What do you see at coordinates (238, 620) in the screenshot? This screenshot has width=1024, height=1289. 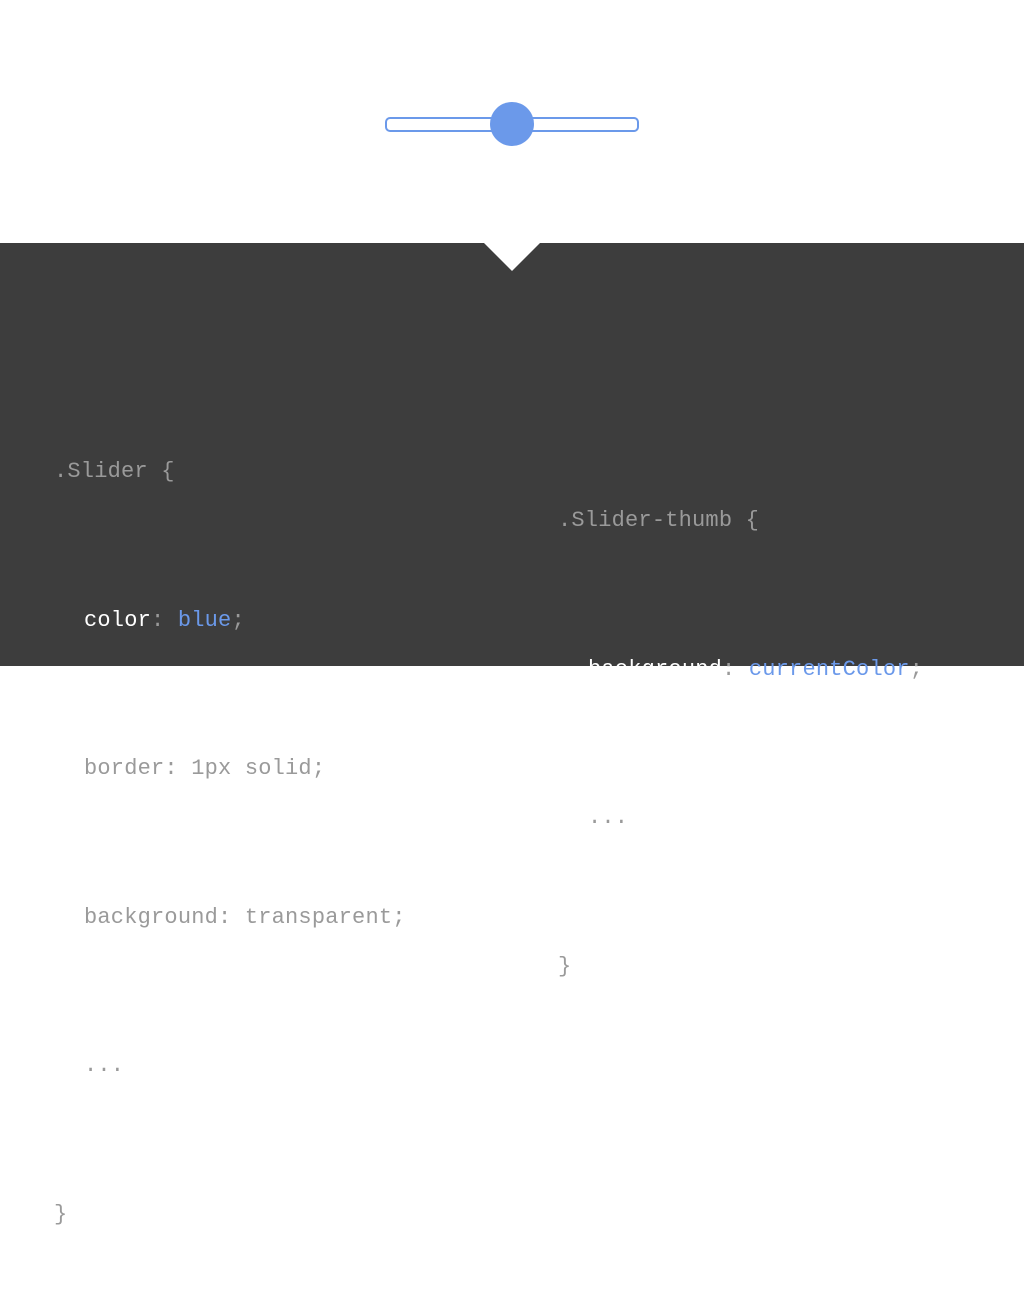 I see `color-terminator: ;` at bounding box center [238, 620].